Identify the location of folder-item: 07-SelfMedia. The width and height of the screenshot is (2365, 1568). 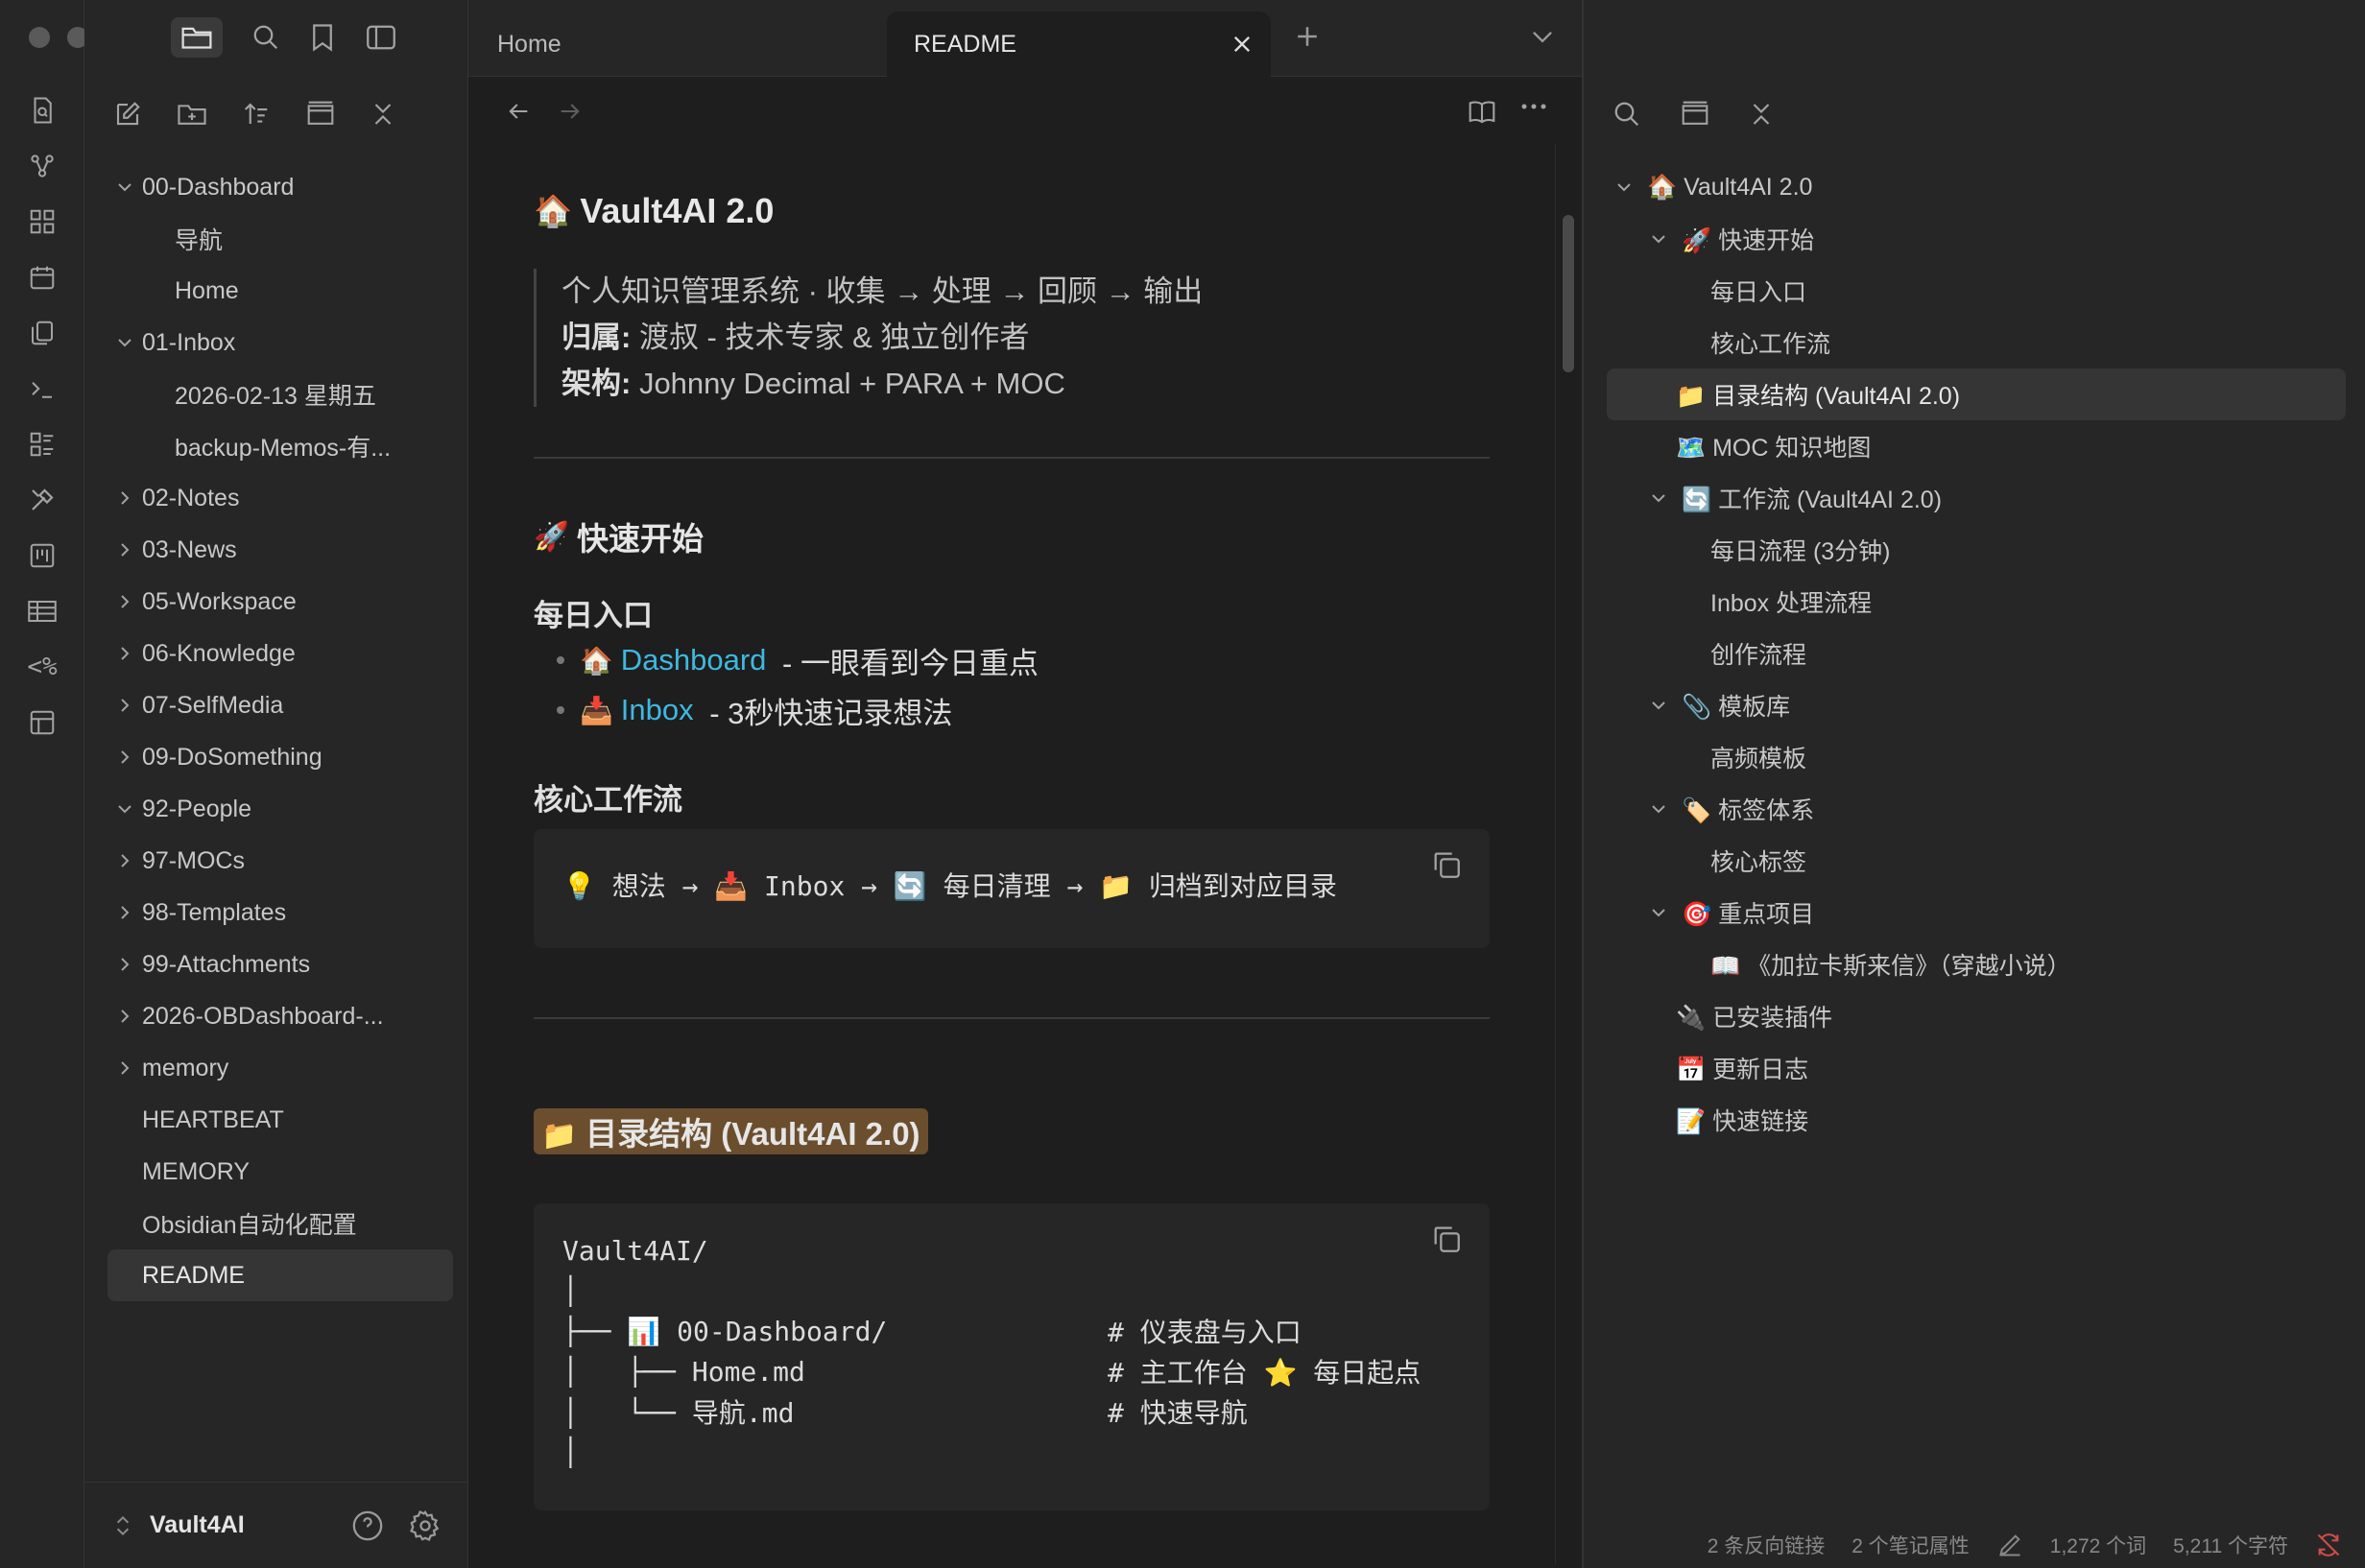
(280, 705).